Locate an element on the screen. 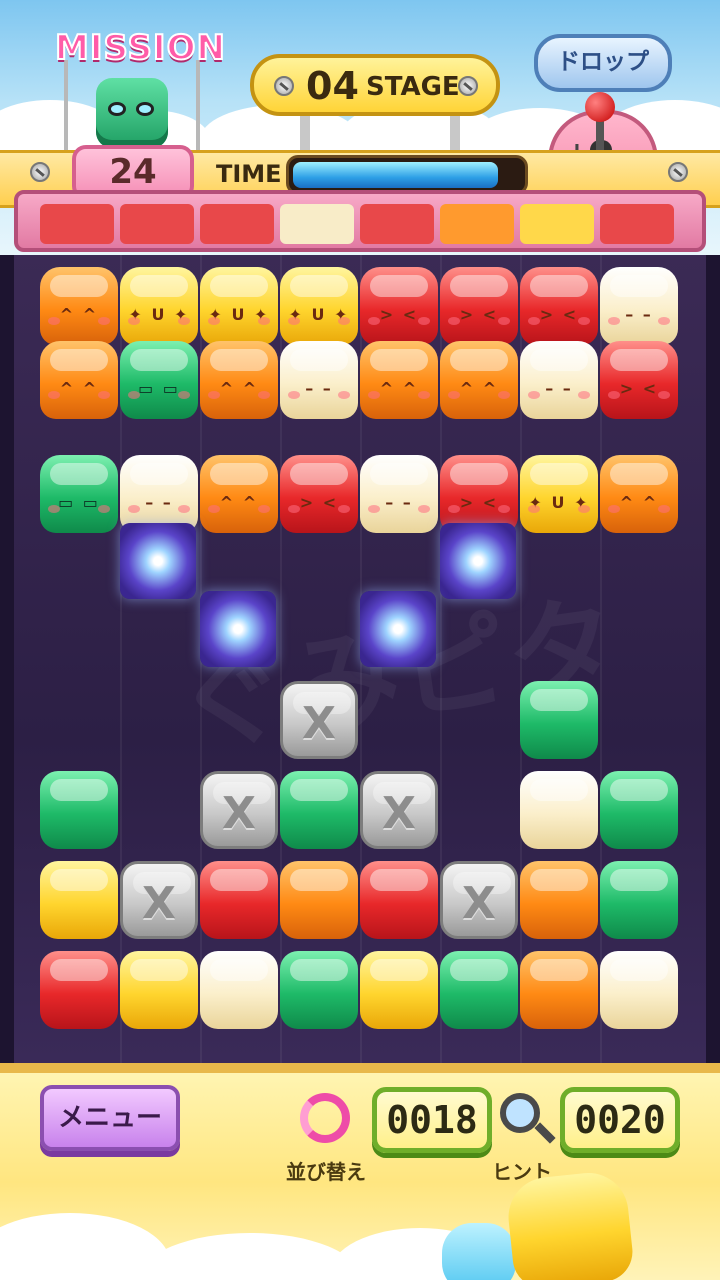 This screenshot has width=720, height=1280. mission-target-character is located at coordinates (132, 113).